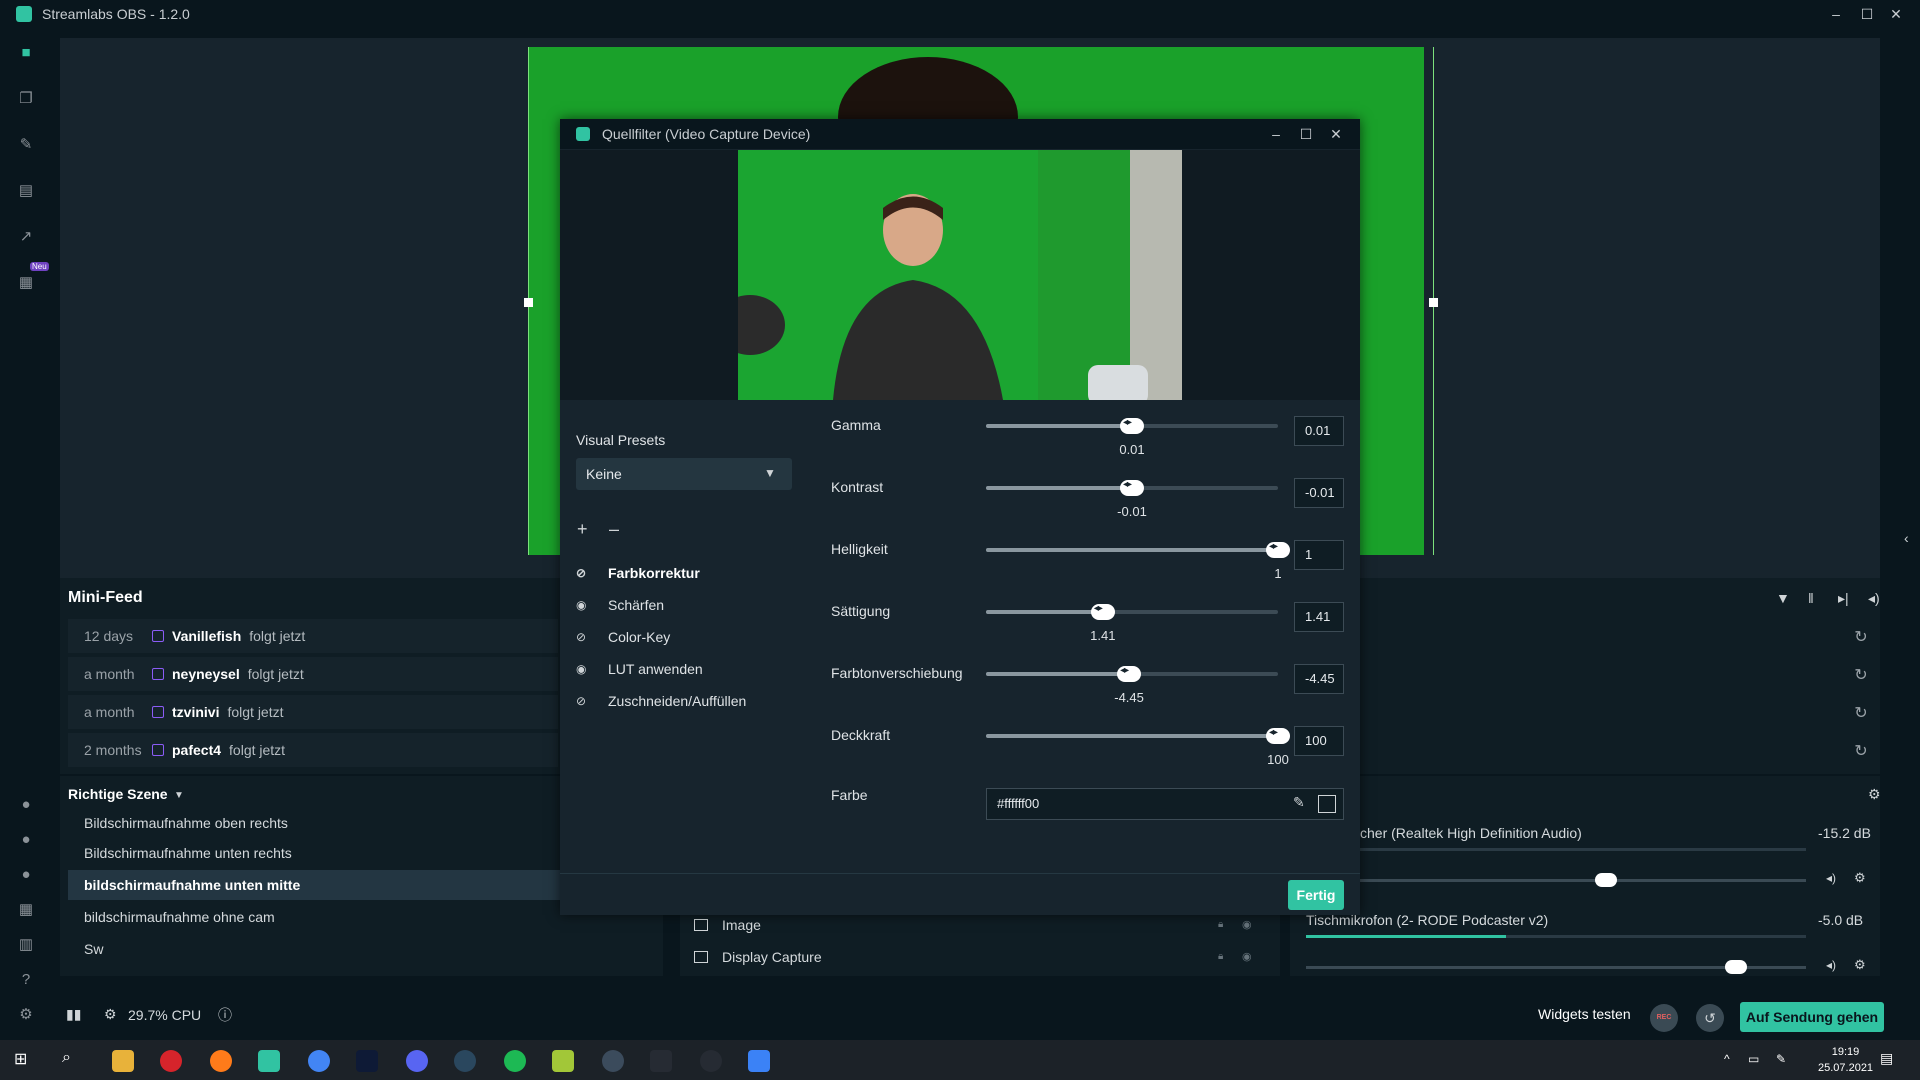 This screenshot has height=1080, width=1920. What do you see at coordinates (118, 794) in the screenshot?
I see `scene-collection-title: Richtige Szene` at bounding box center [118, 794].